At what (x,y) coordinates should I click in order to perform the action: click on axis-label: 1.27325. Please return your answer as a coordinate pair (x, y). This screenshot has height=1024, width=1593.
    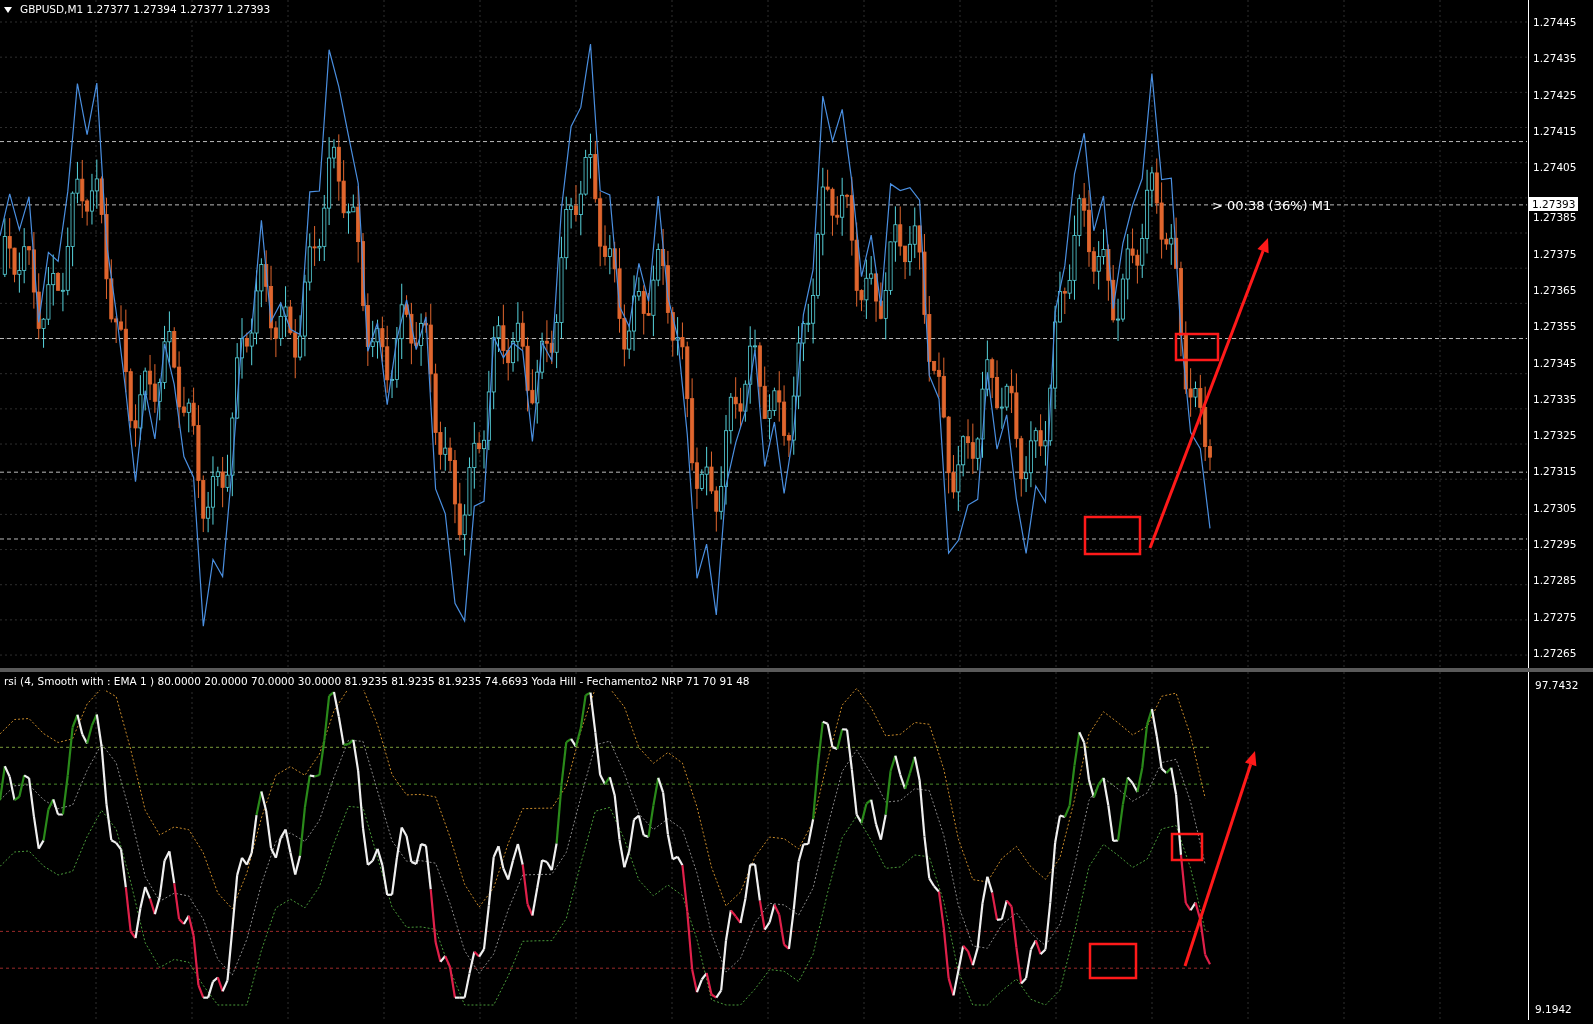
    Looking at the image, I should click on (1555, 435).